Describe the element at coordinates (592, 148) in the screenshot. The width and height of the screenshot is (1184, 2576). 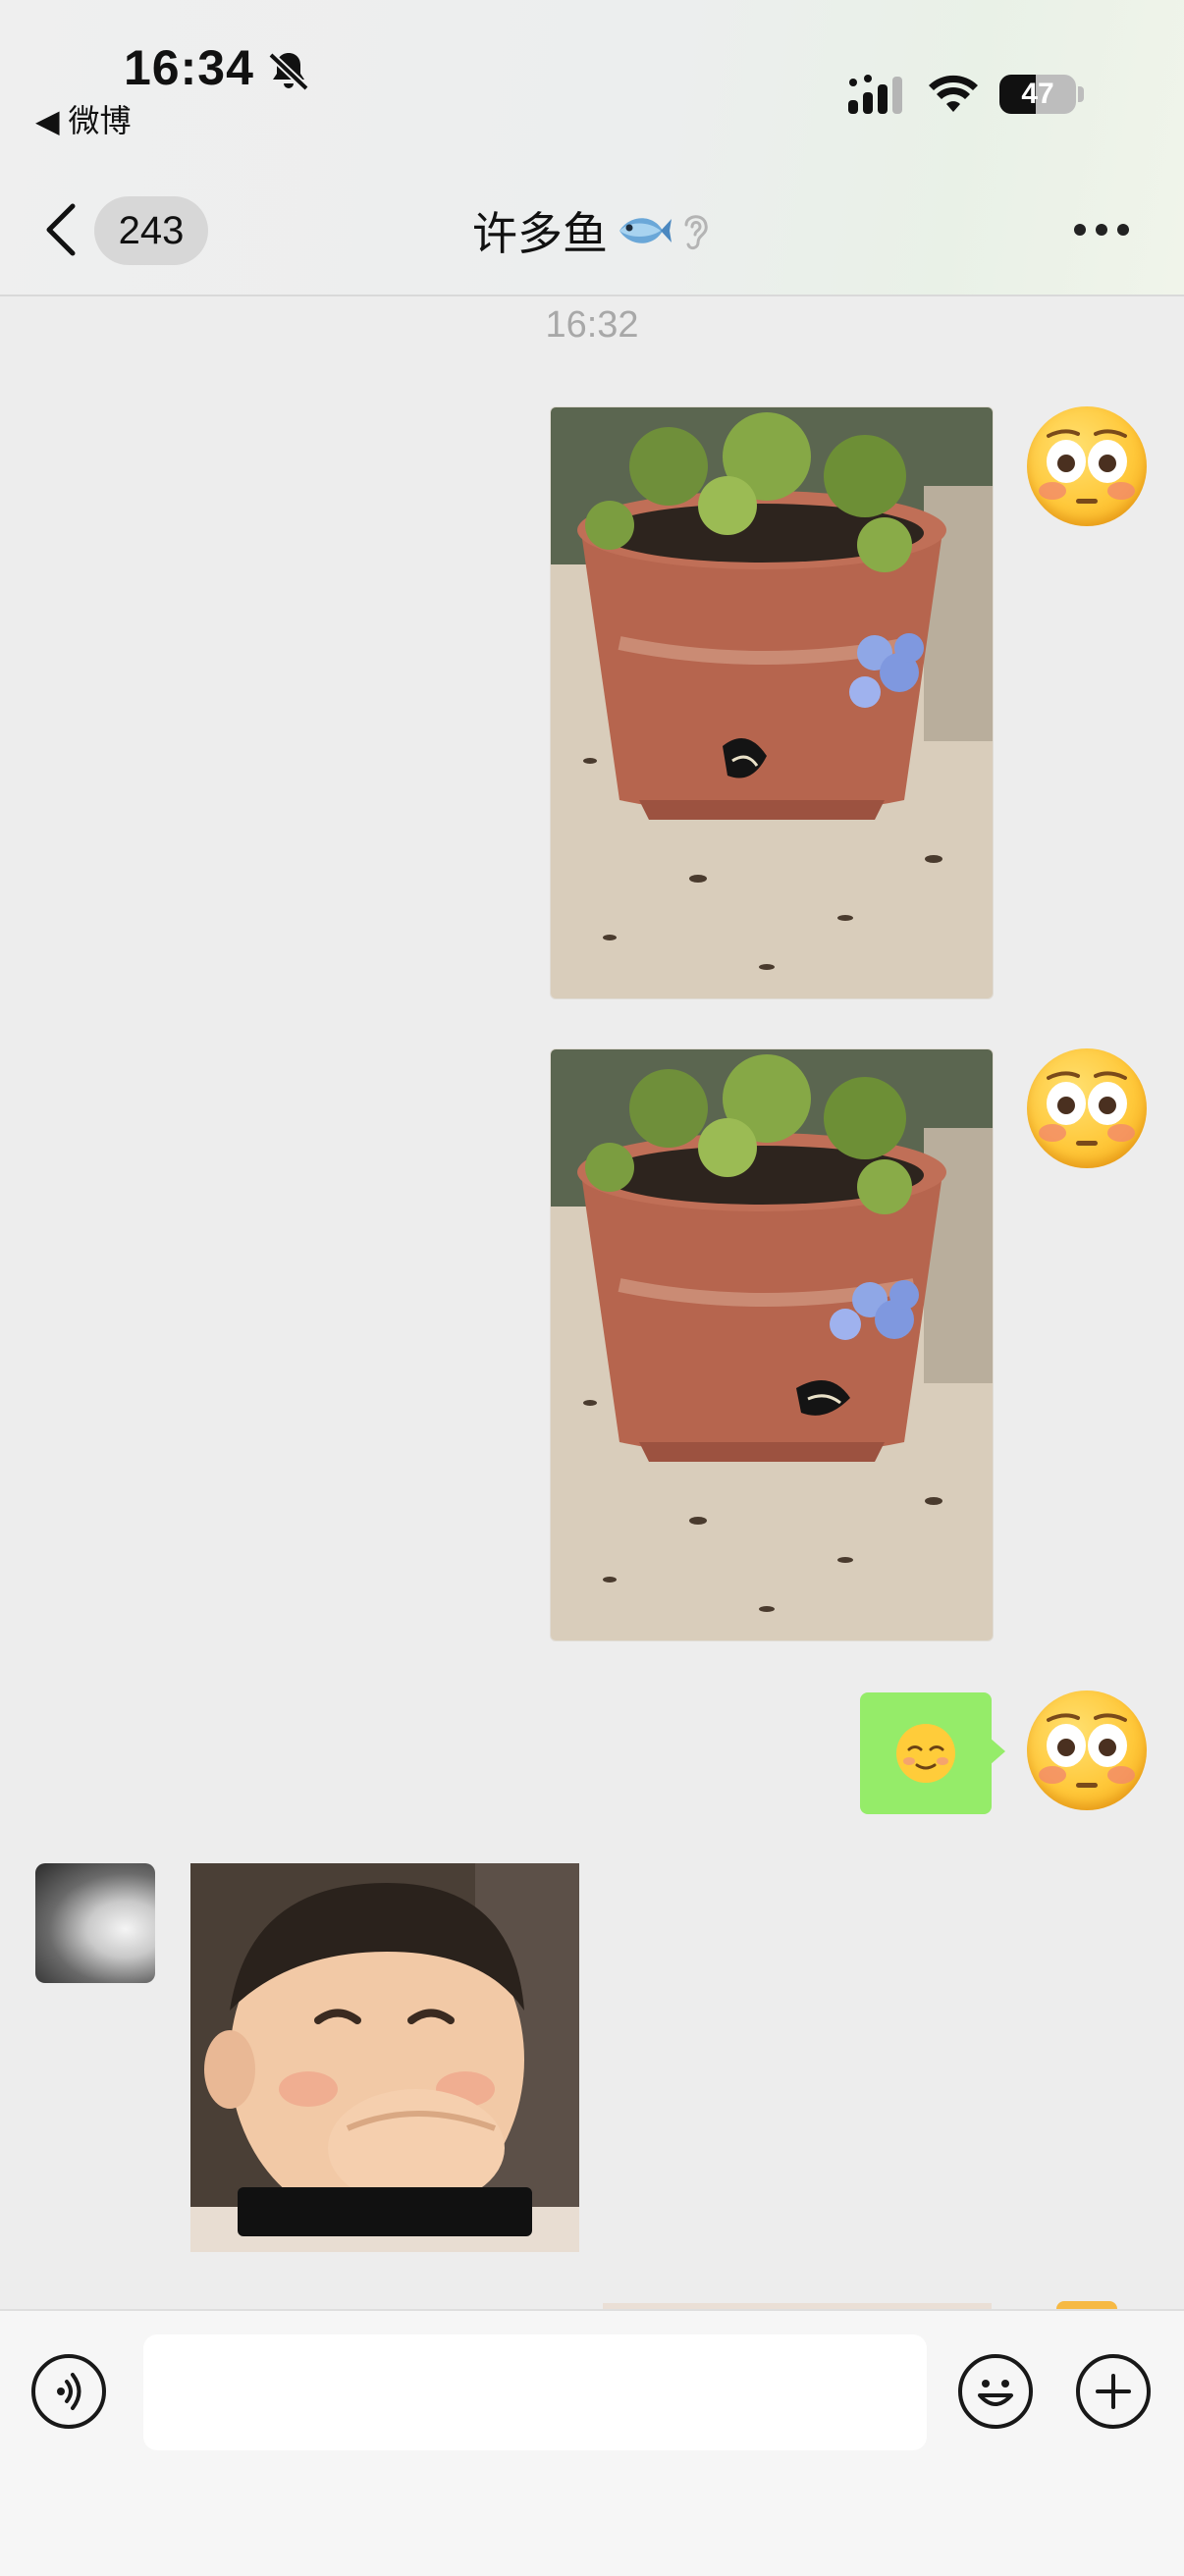
I see `top-bar: 16:34 ◀ 微博 47 243 许多鱼` at that location.